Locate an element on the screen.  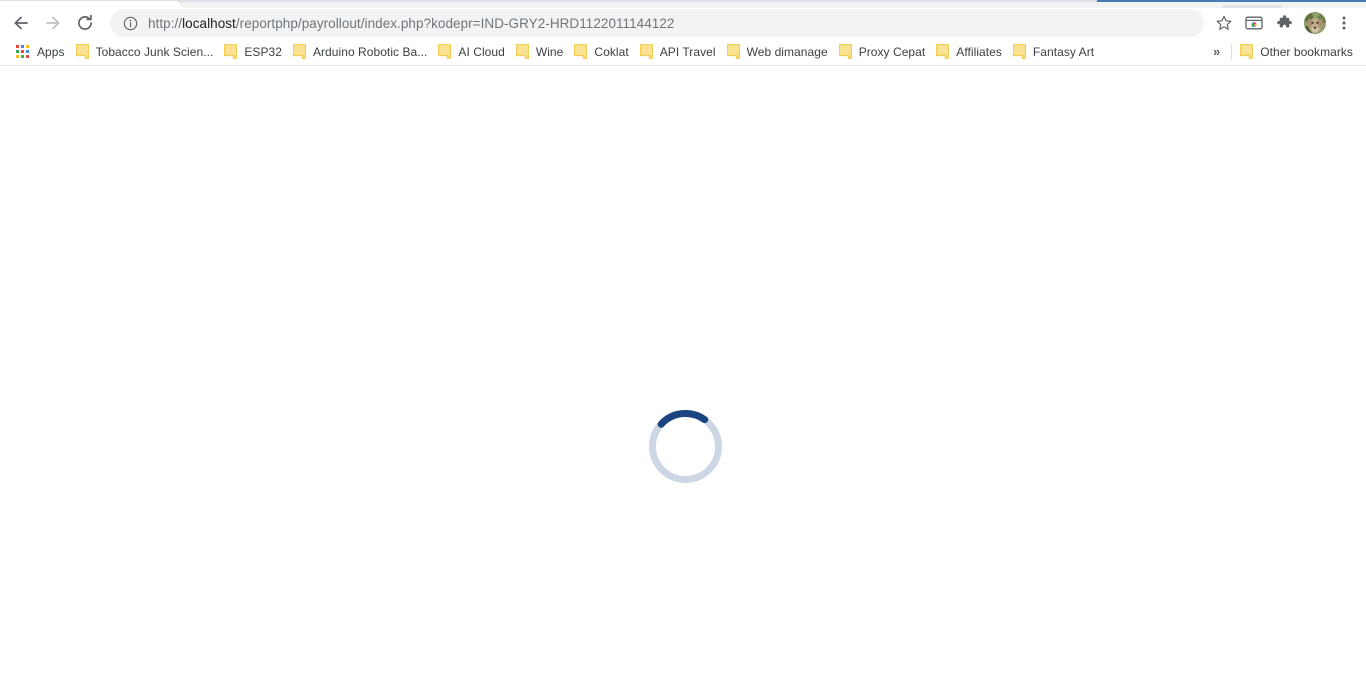
bookmark-apps: Apps is located at coordinates (41, 52).